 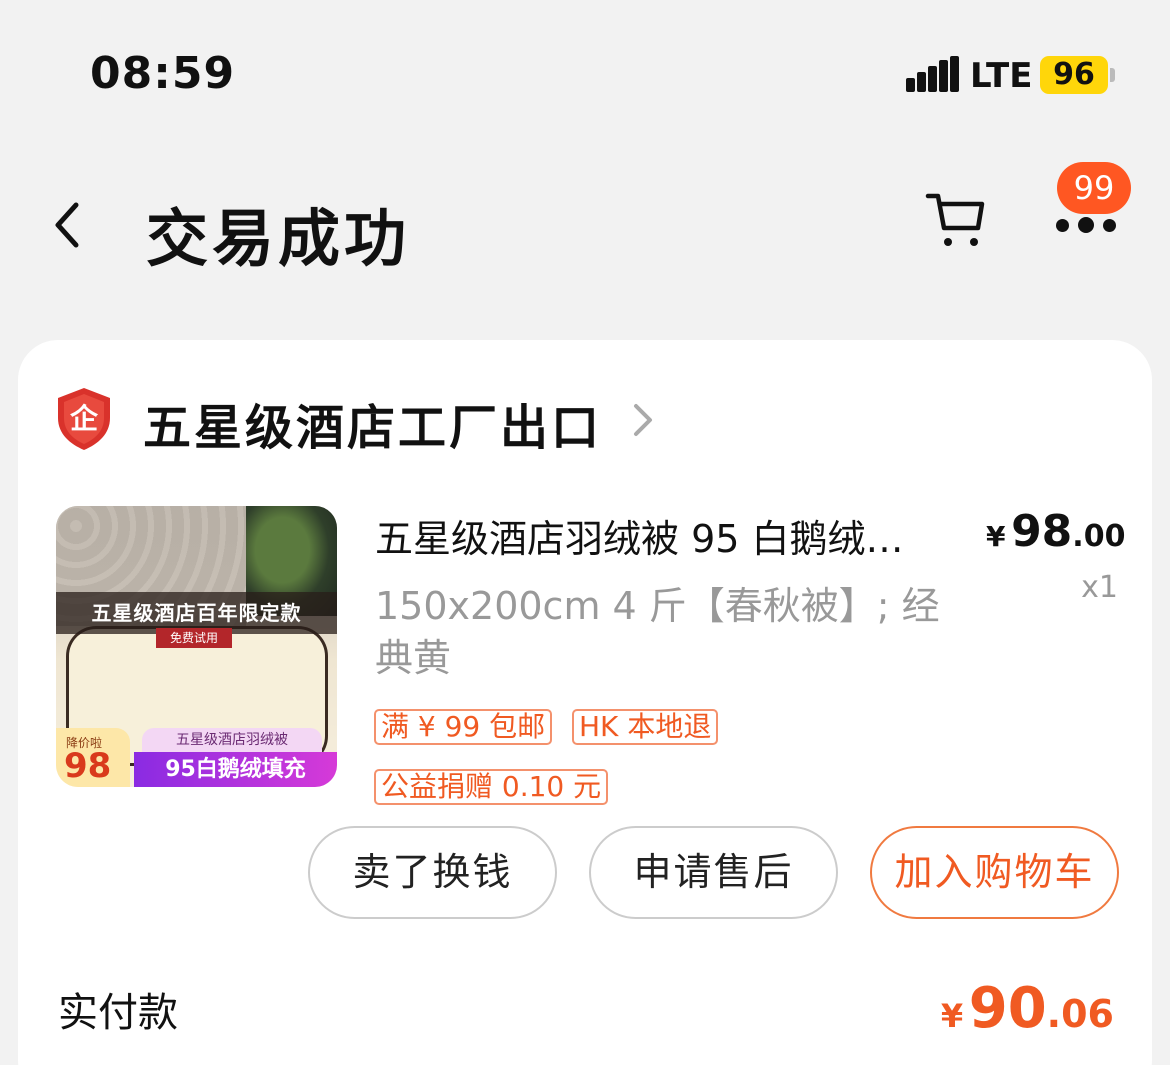 I want to click on shop-logo-text: 企, so click(x=84, y=418).